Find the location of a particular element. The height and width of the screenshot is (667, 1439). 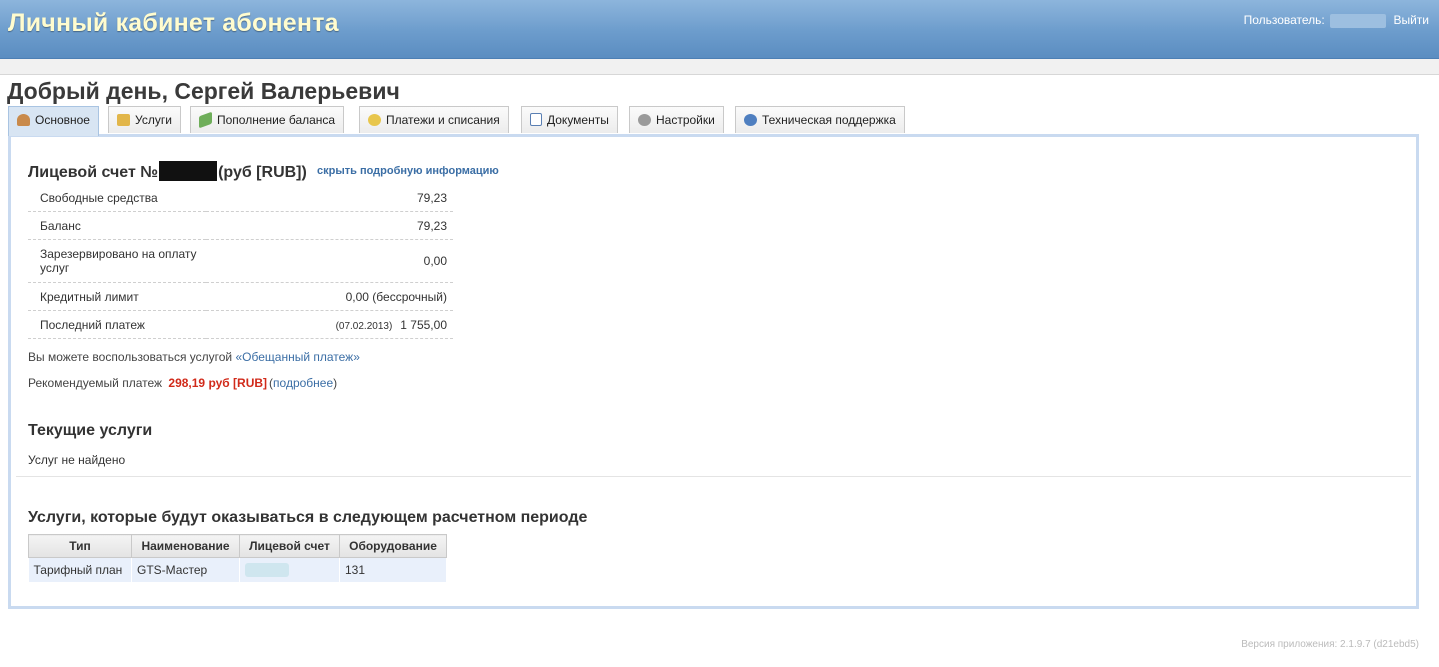

current-services-title: Текущие услуги is located at coordinates (90, 430).